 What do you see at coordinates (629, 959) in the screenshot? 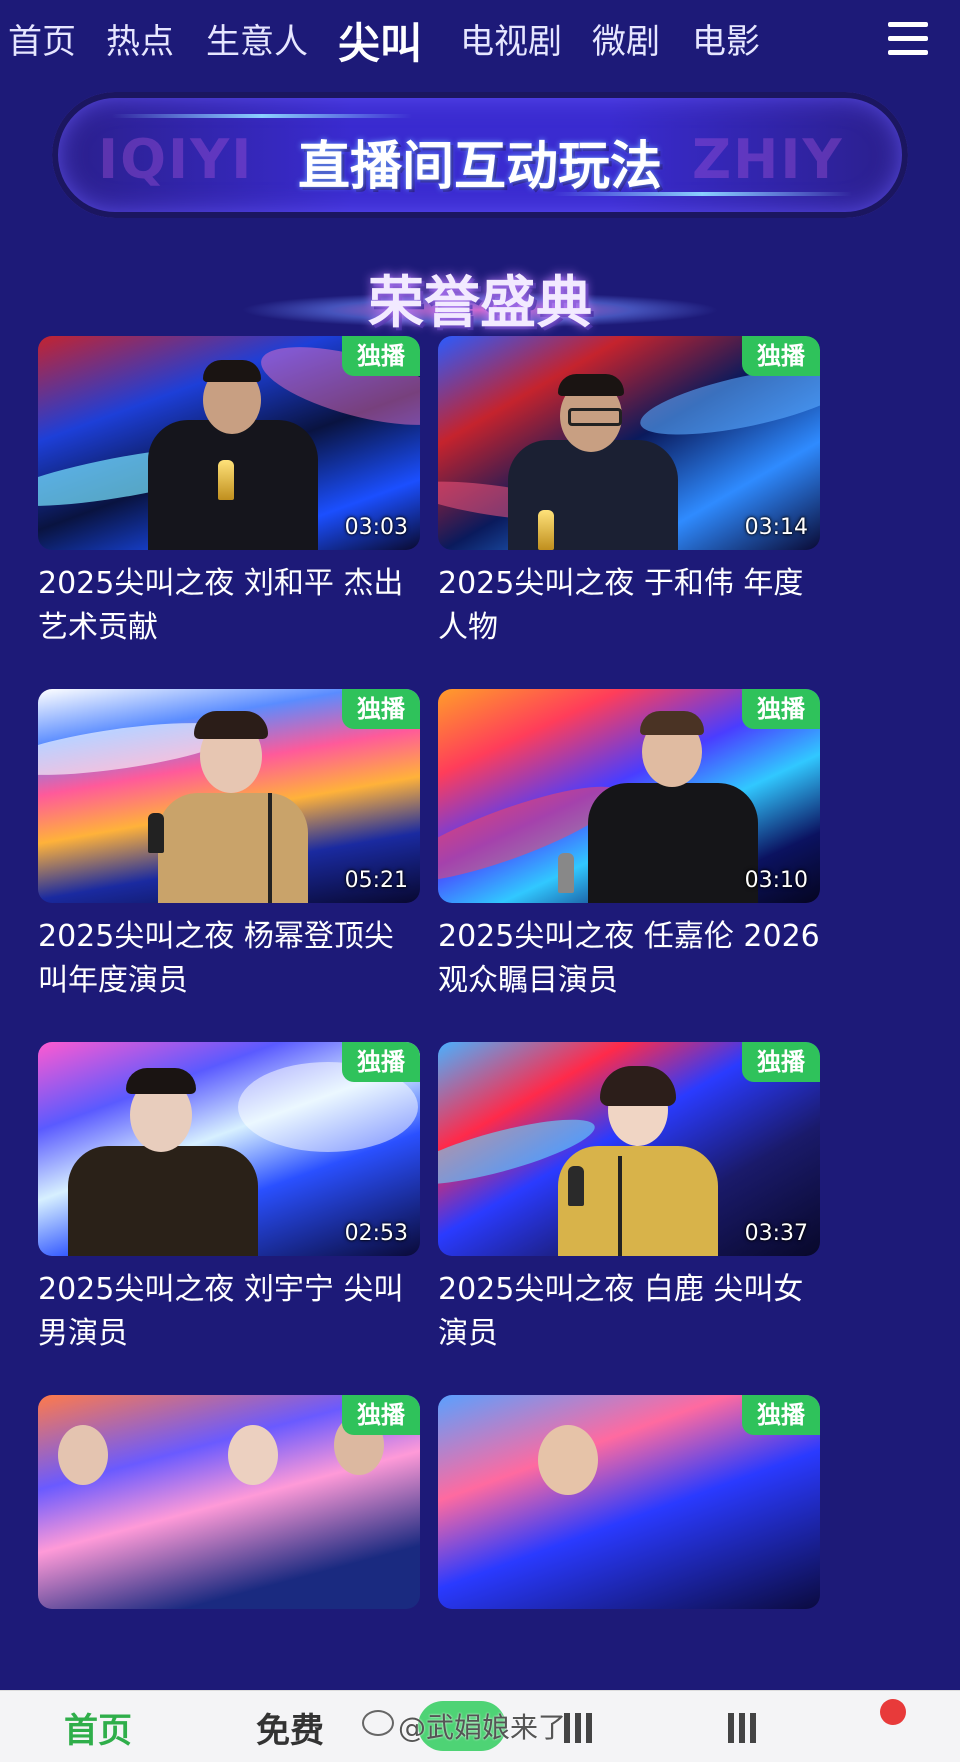
I see `video-title: 2025尖叫之夜 任嘉伦 2026观众瞩目演员` at bounding box center [629, 959].